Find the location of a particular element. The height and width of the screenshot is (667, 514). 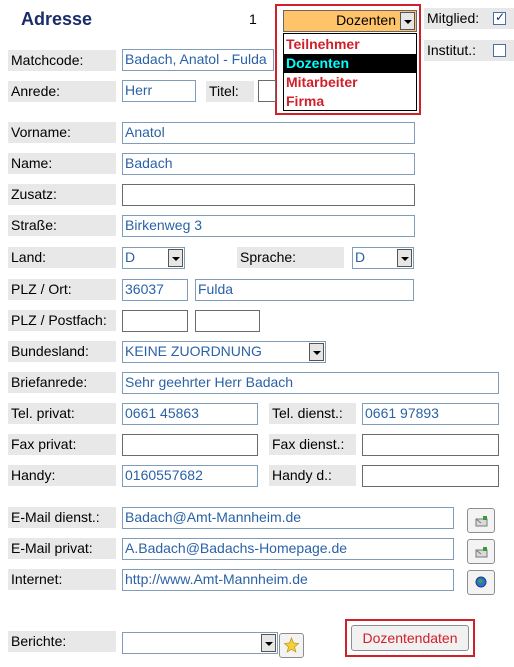

sprache-select: D is located at coordinates (383, 258).